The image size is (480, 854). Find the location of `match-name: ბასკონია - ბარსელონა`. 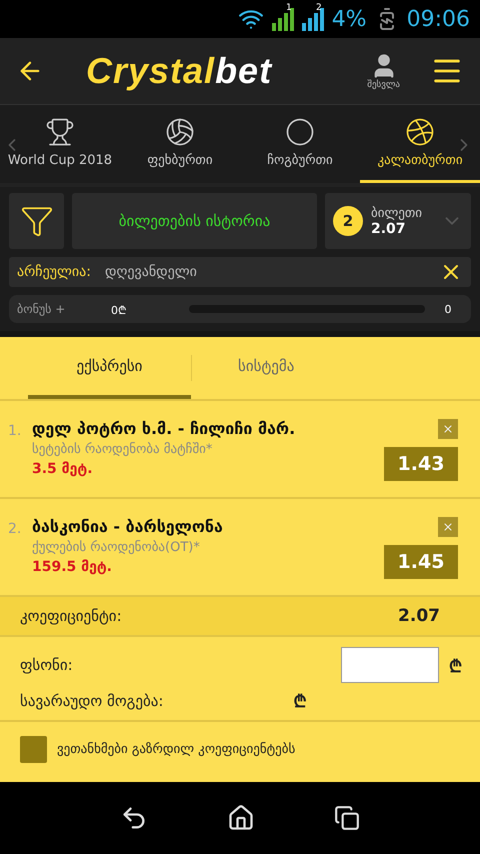

match-name: ბასკონია - ბარსელონა is located at coordinates (128, 526).